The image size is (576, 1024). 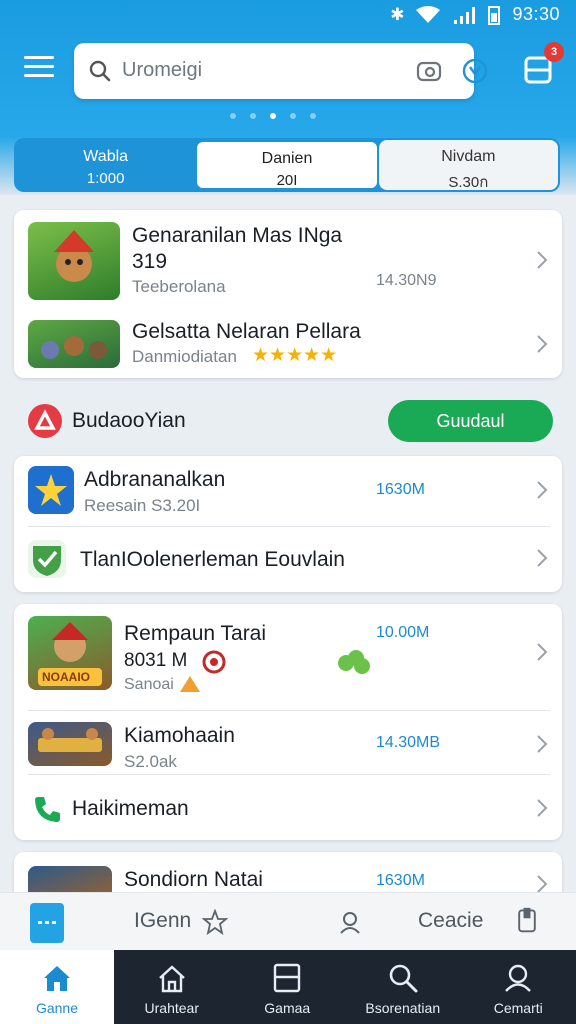 What do you see at coordinates (142, 505) in the screenshot?
I see `item-subtitle: Reesain S3.20I` at bounding box center [142, 505].